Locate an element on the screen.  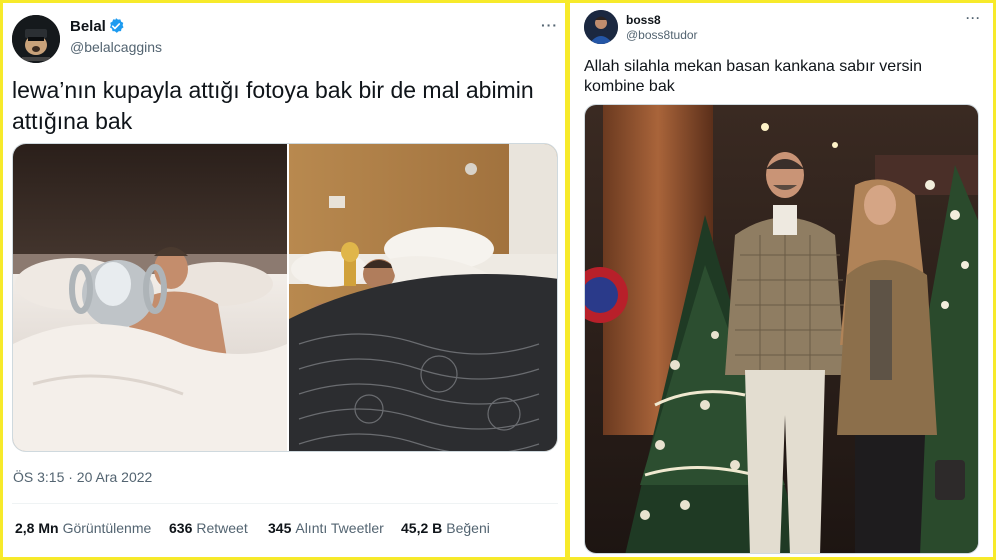
stat-retweets-label: Retweet is located at coordinates (222, 528).